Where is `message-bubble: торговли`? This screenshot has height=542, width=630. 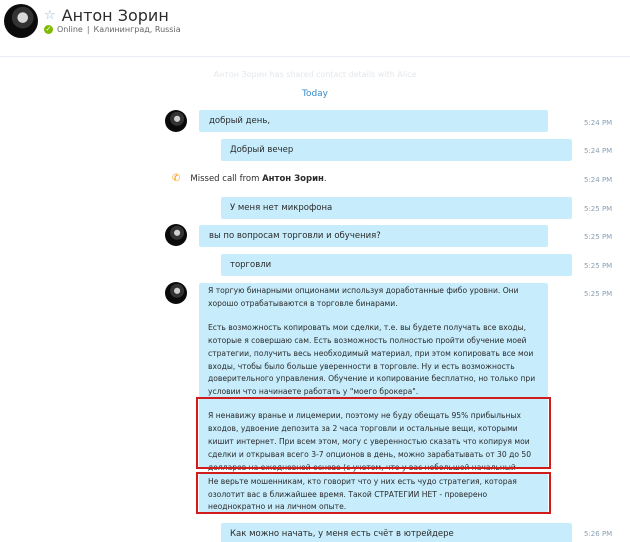
message-bubble: торговли is located at coordinates (396, 265).